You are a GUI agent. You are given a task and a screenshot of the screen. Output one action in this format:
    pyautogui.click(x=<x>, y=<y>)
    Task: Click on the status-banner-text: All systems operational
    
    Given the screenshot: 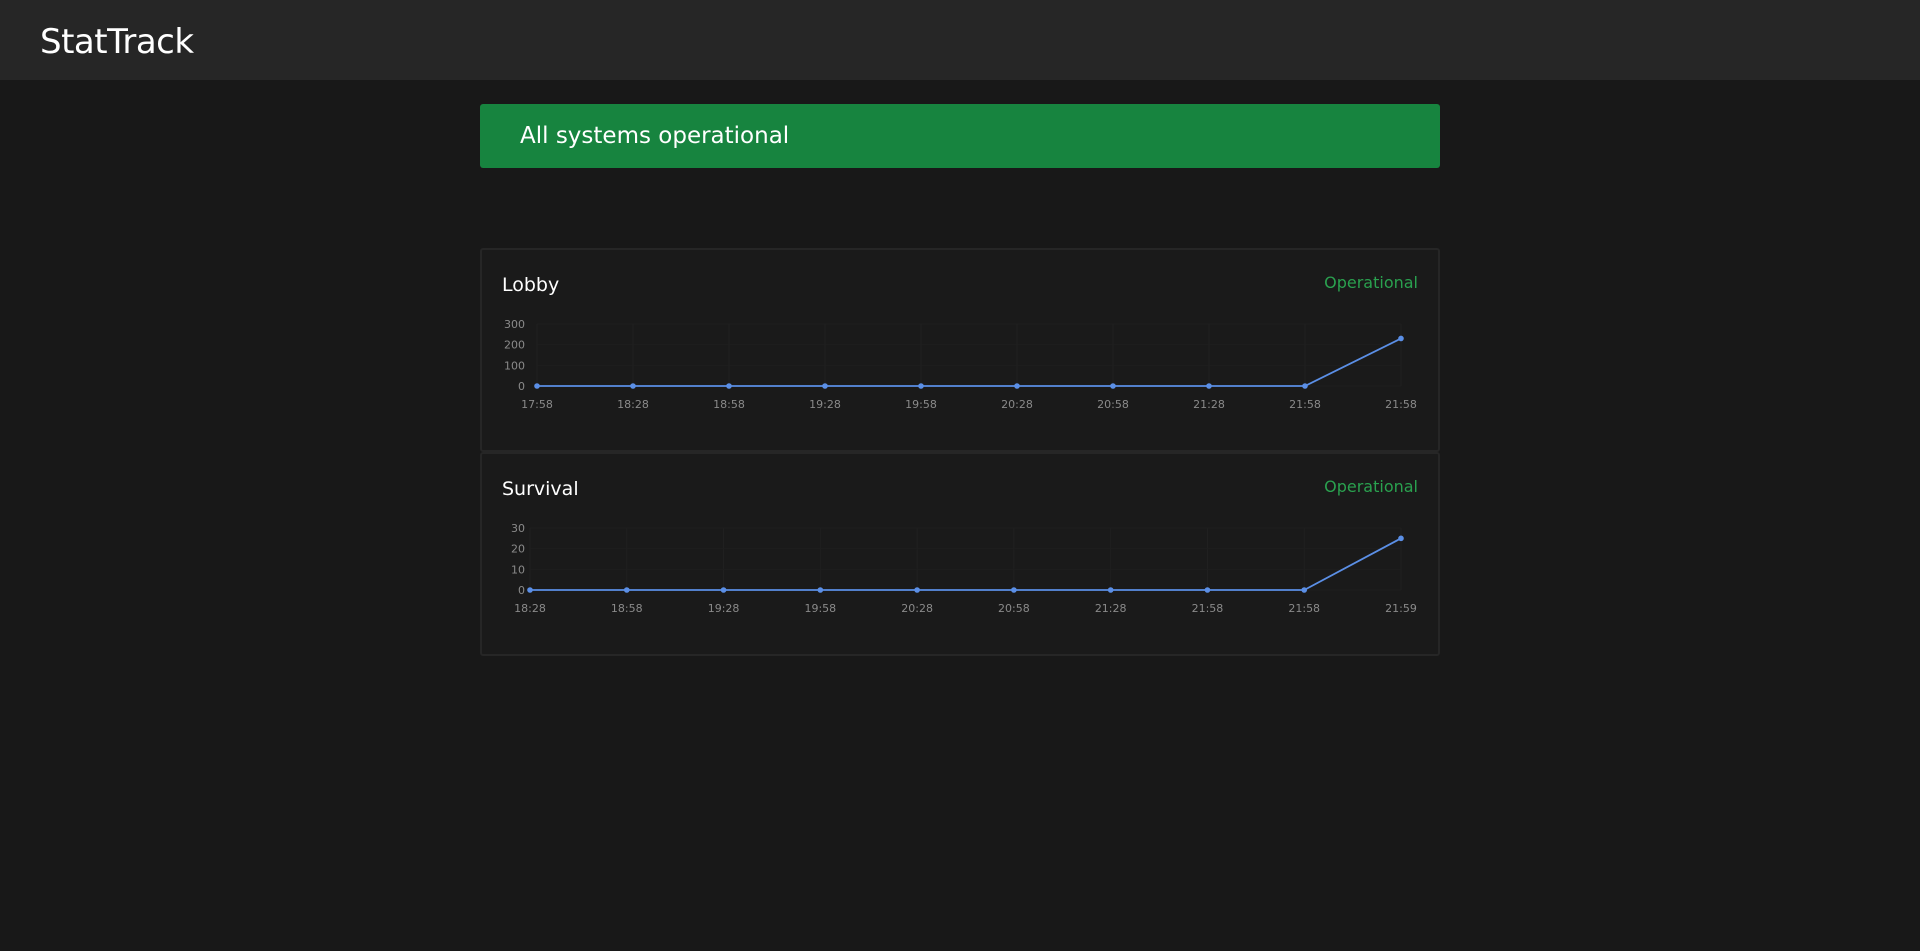 What is the action you would take?
    pyautogui.click(x=655, y=136)
    